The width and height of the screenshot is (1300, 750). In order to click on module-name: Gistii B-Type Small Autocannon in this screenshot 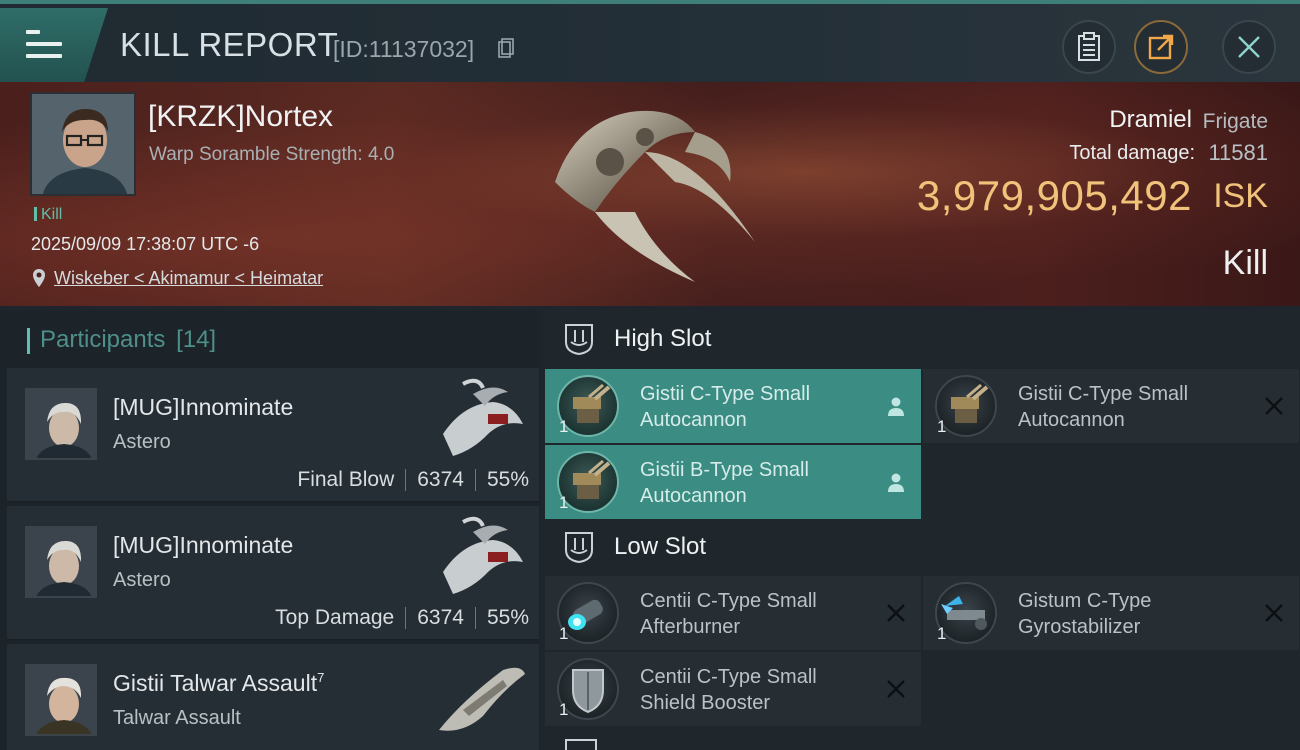, I will do `click(724, 483)`.